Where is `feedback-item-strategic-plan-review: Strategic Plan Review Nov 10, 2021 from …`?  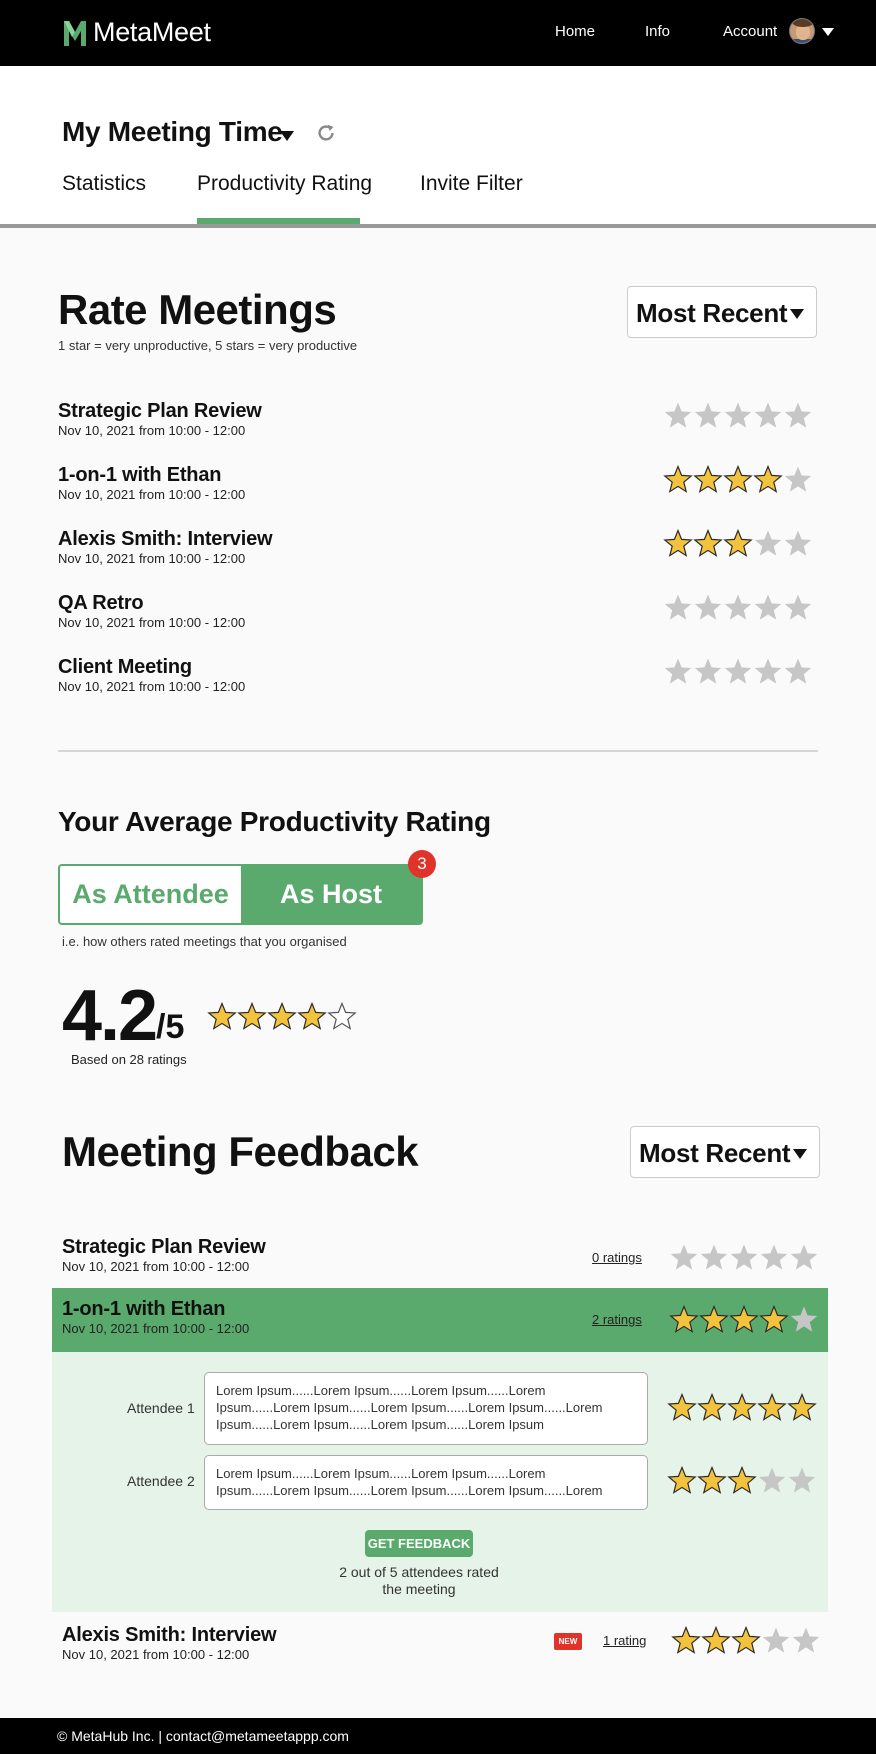 feedback-item-strategic-plan-review: Strategic Plan Review Nov 10, 2021 from … is located at coordinates (440, 1258).